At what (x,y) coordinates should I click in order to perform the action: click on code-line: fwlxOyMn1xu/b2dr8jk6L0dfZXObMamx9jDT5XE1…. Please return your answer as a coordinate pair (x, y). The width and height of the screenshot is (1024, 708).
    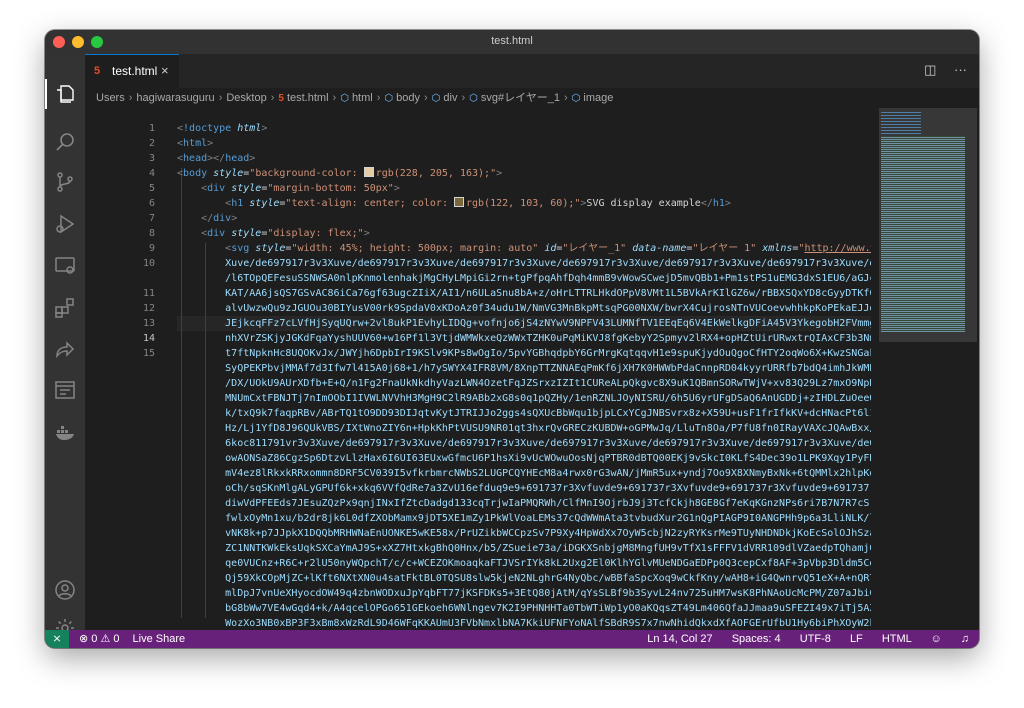
    Looking at the image, I should click on (524, 518).